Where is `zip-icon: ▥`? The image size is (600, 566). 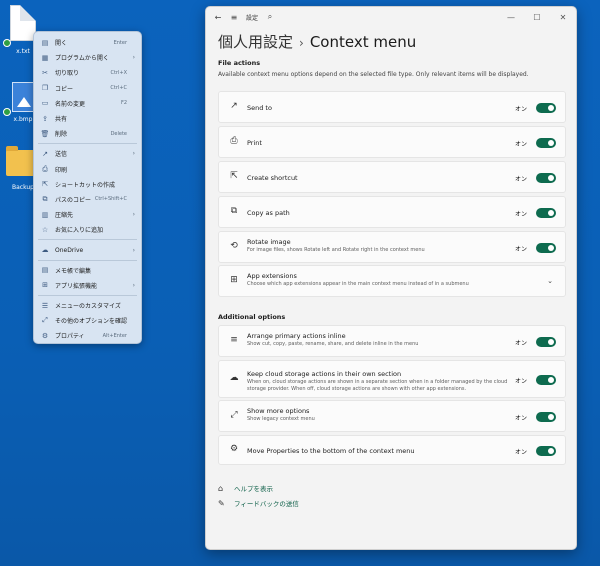
zip-icon: ▥ is located at coordinates (45, 214).